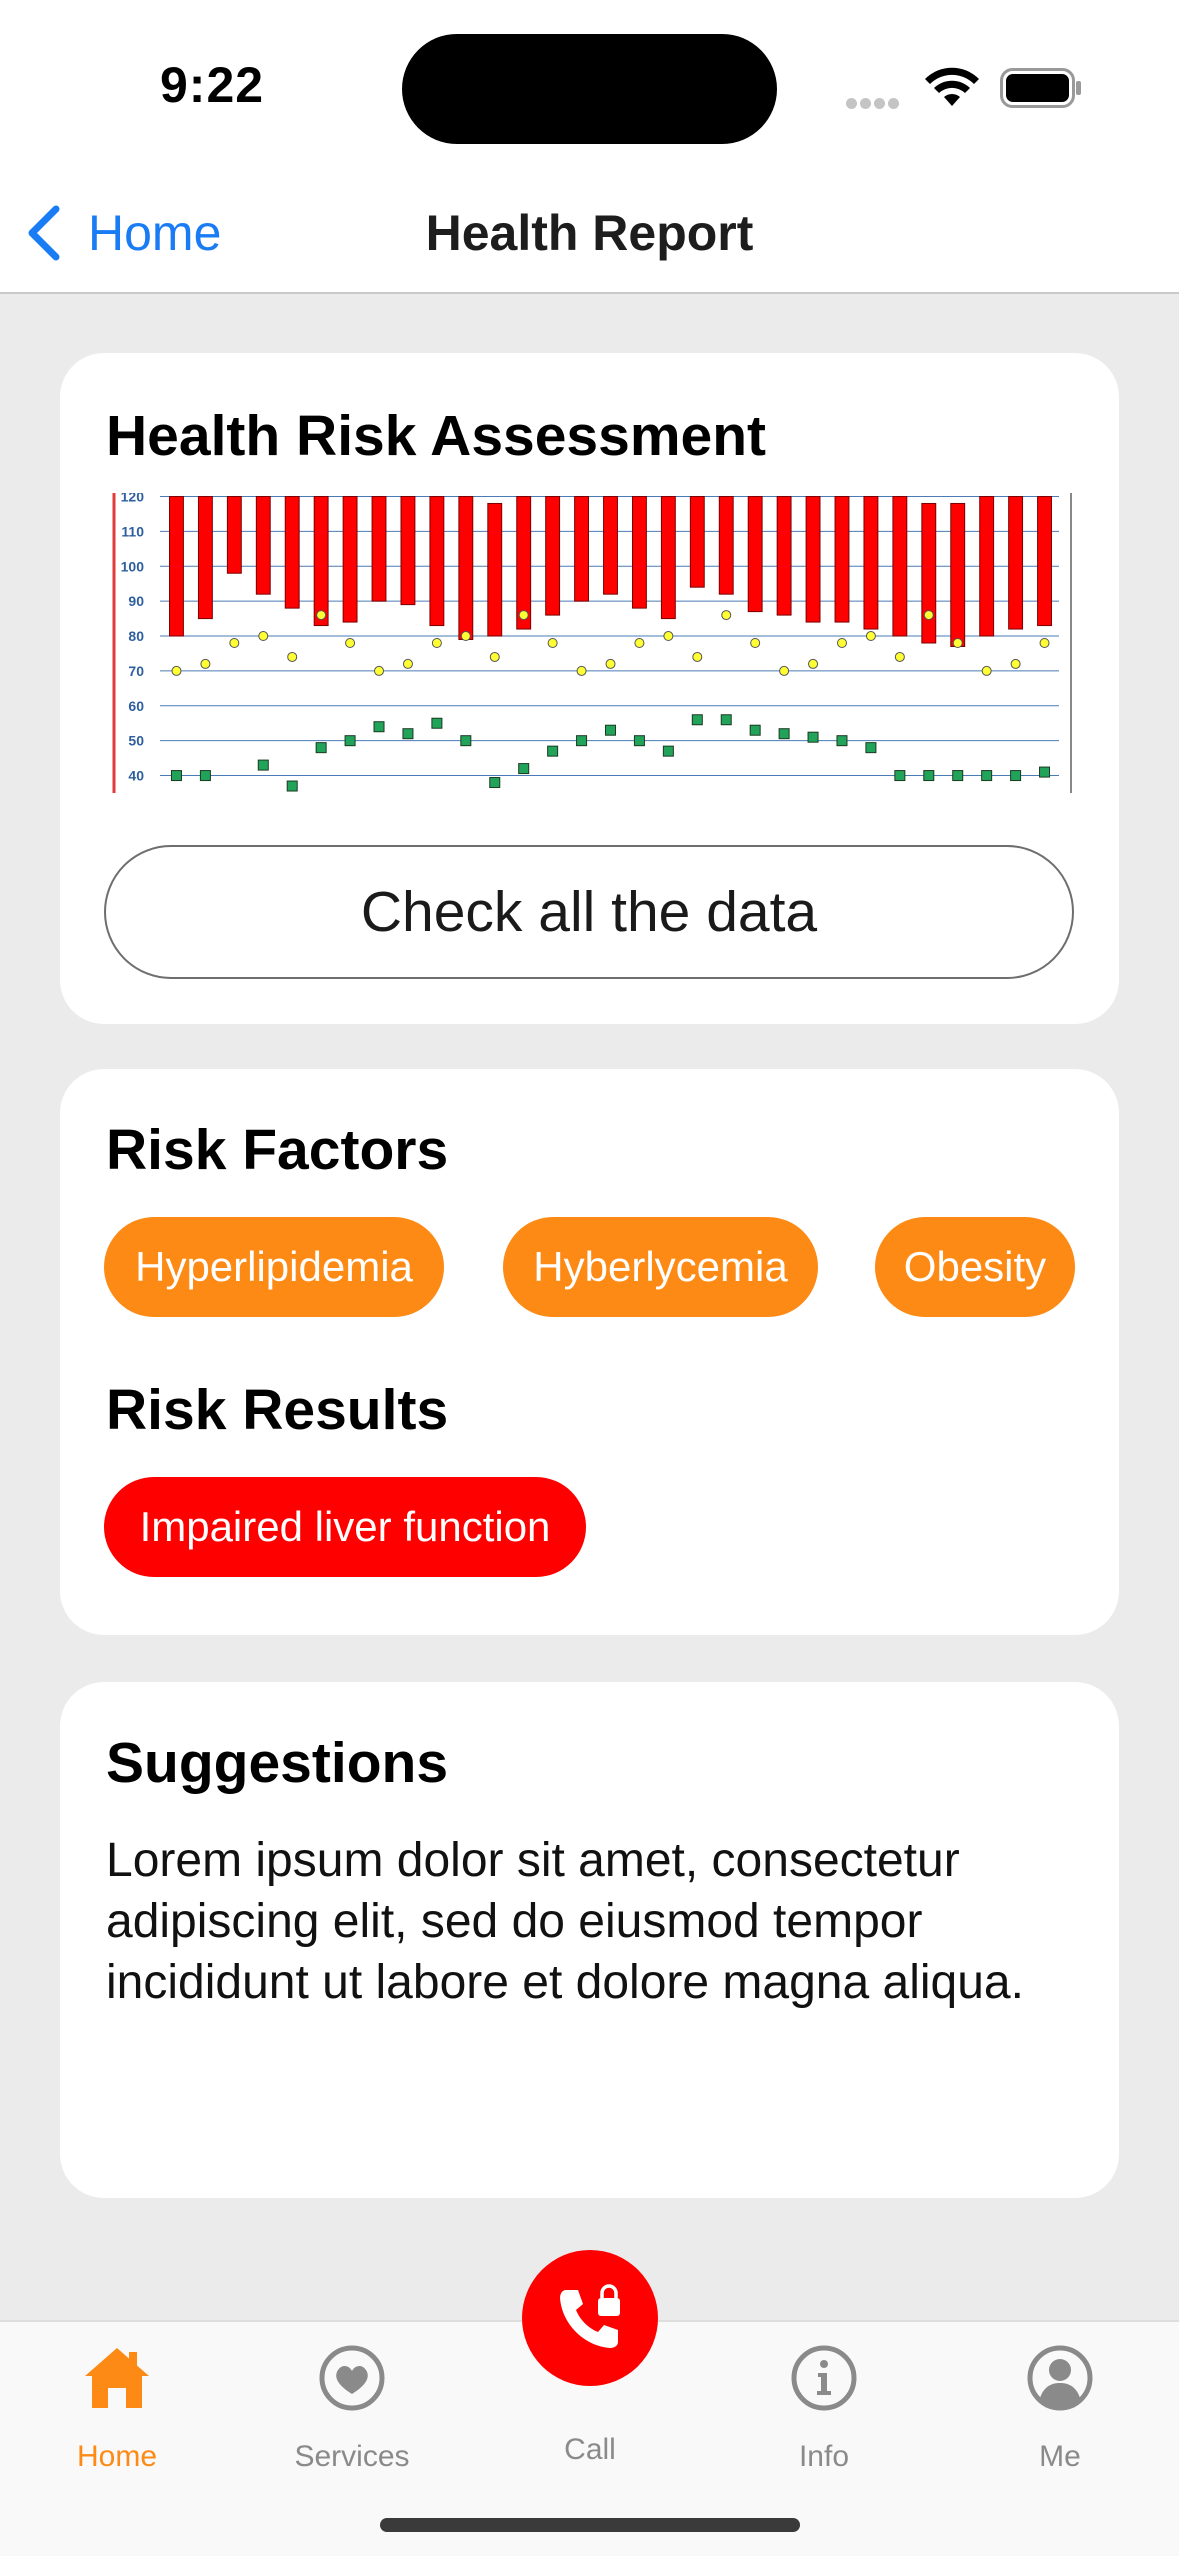 This screenshot has height=2556, width=1179. Describe the element at coordinates (952, 86) in the screenshot. I see `wifi-icon` at that location.